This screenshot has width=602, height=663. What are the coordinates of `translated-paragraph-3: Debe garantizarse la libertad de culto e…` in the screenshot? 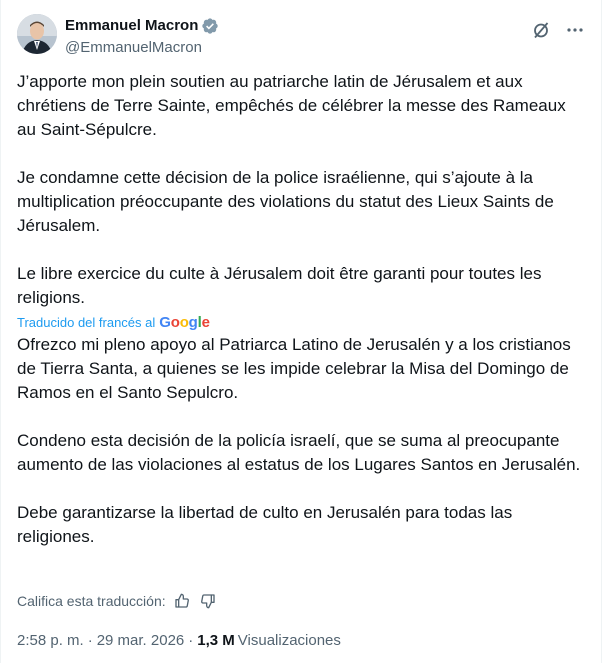 It's located at (267, 524).